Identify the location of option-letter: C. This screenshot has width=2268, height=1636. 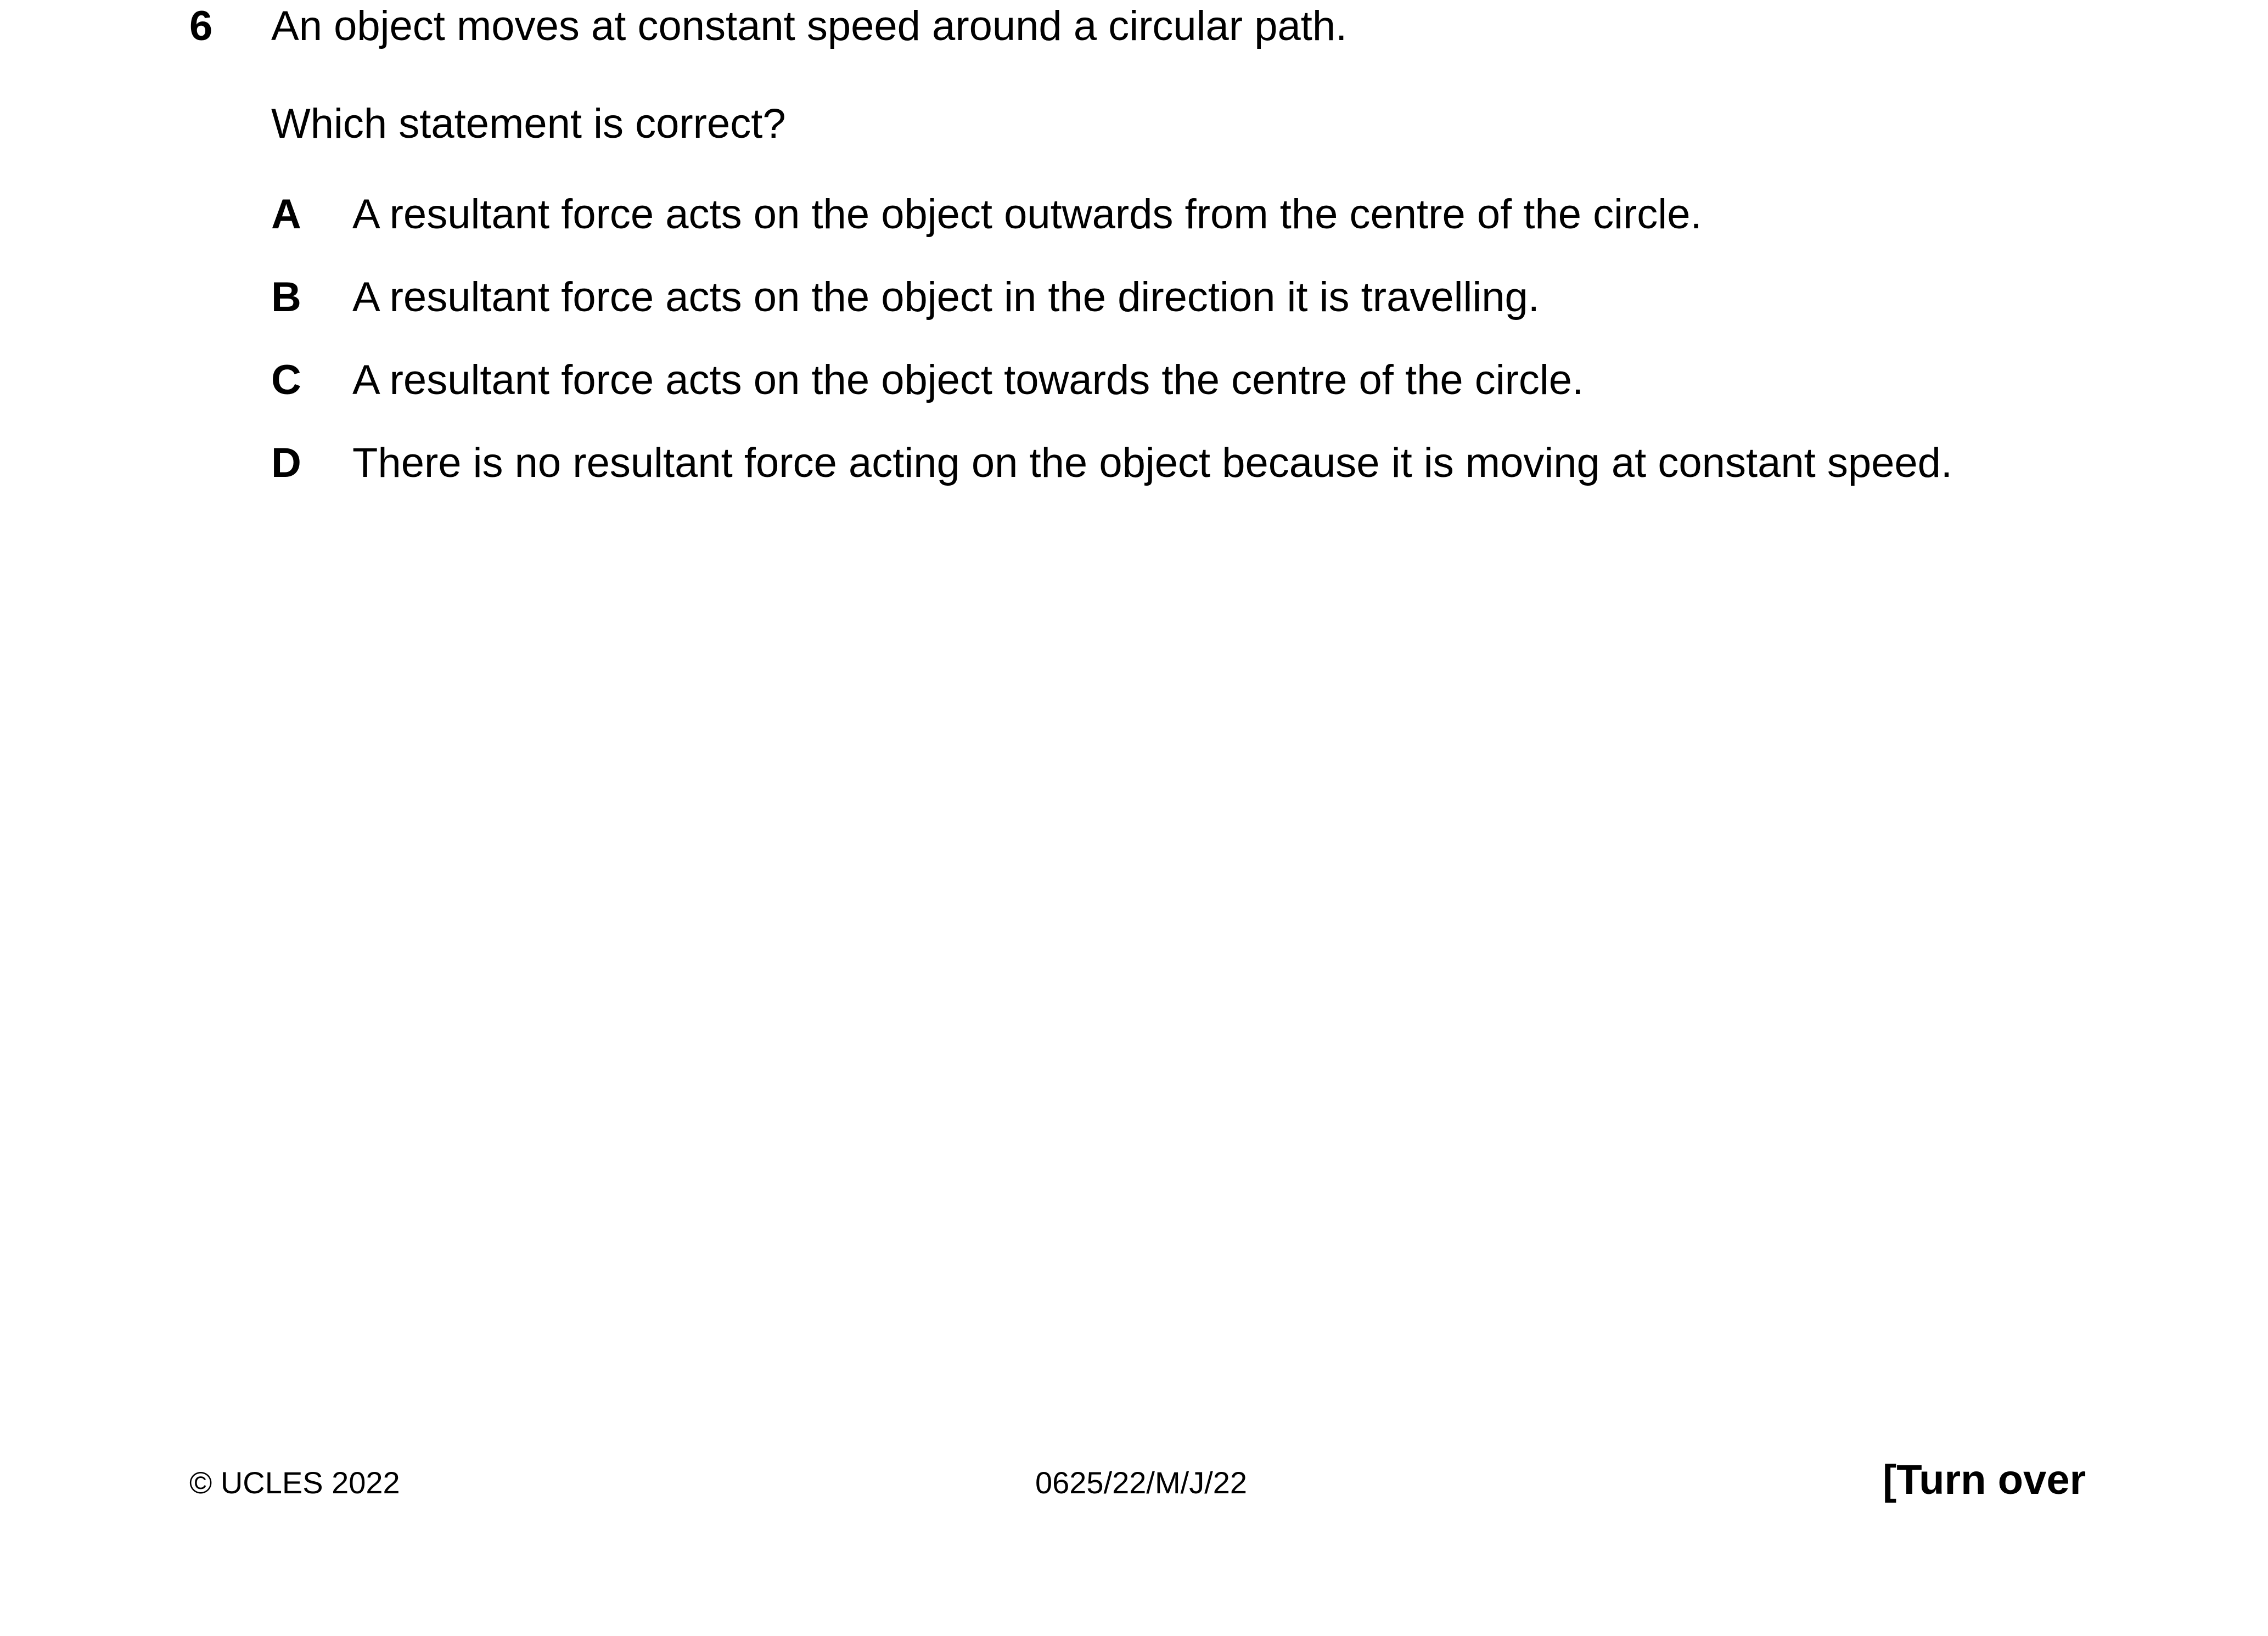
(286, 380).